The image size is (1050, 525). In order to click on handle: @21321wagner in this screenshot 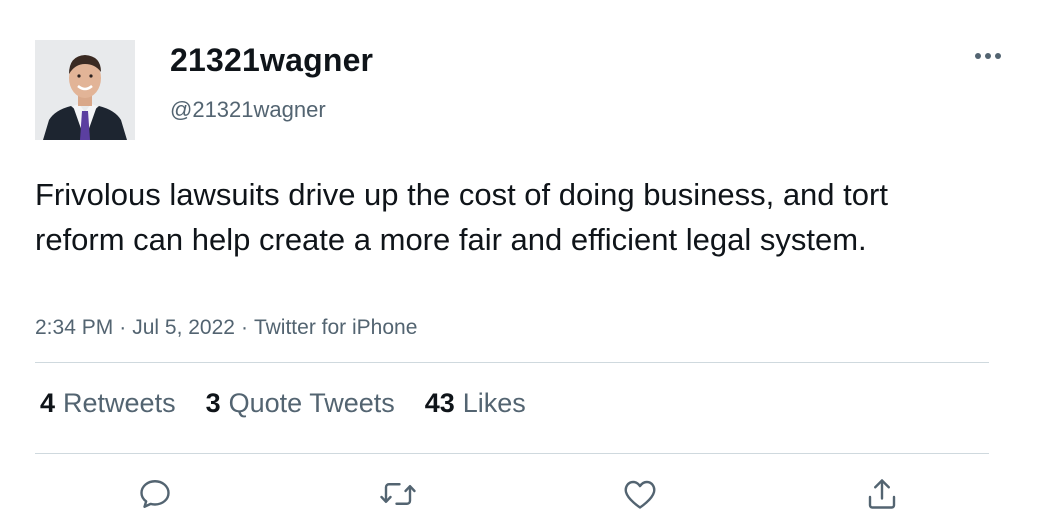, I will do `click(248, 110)`.